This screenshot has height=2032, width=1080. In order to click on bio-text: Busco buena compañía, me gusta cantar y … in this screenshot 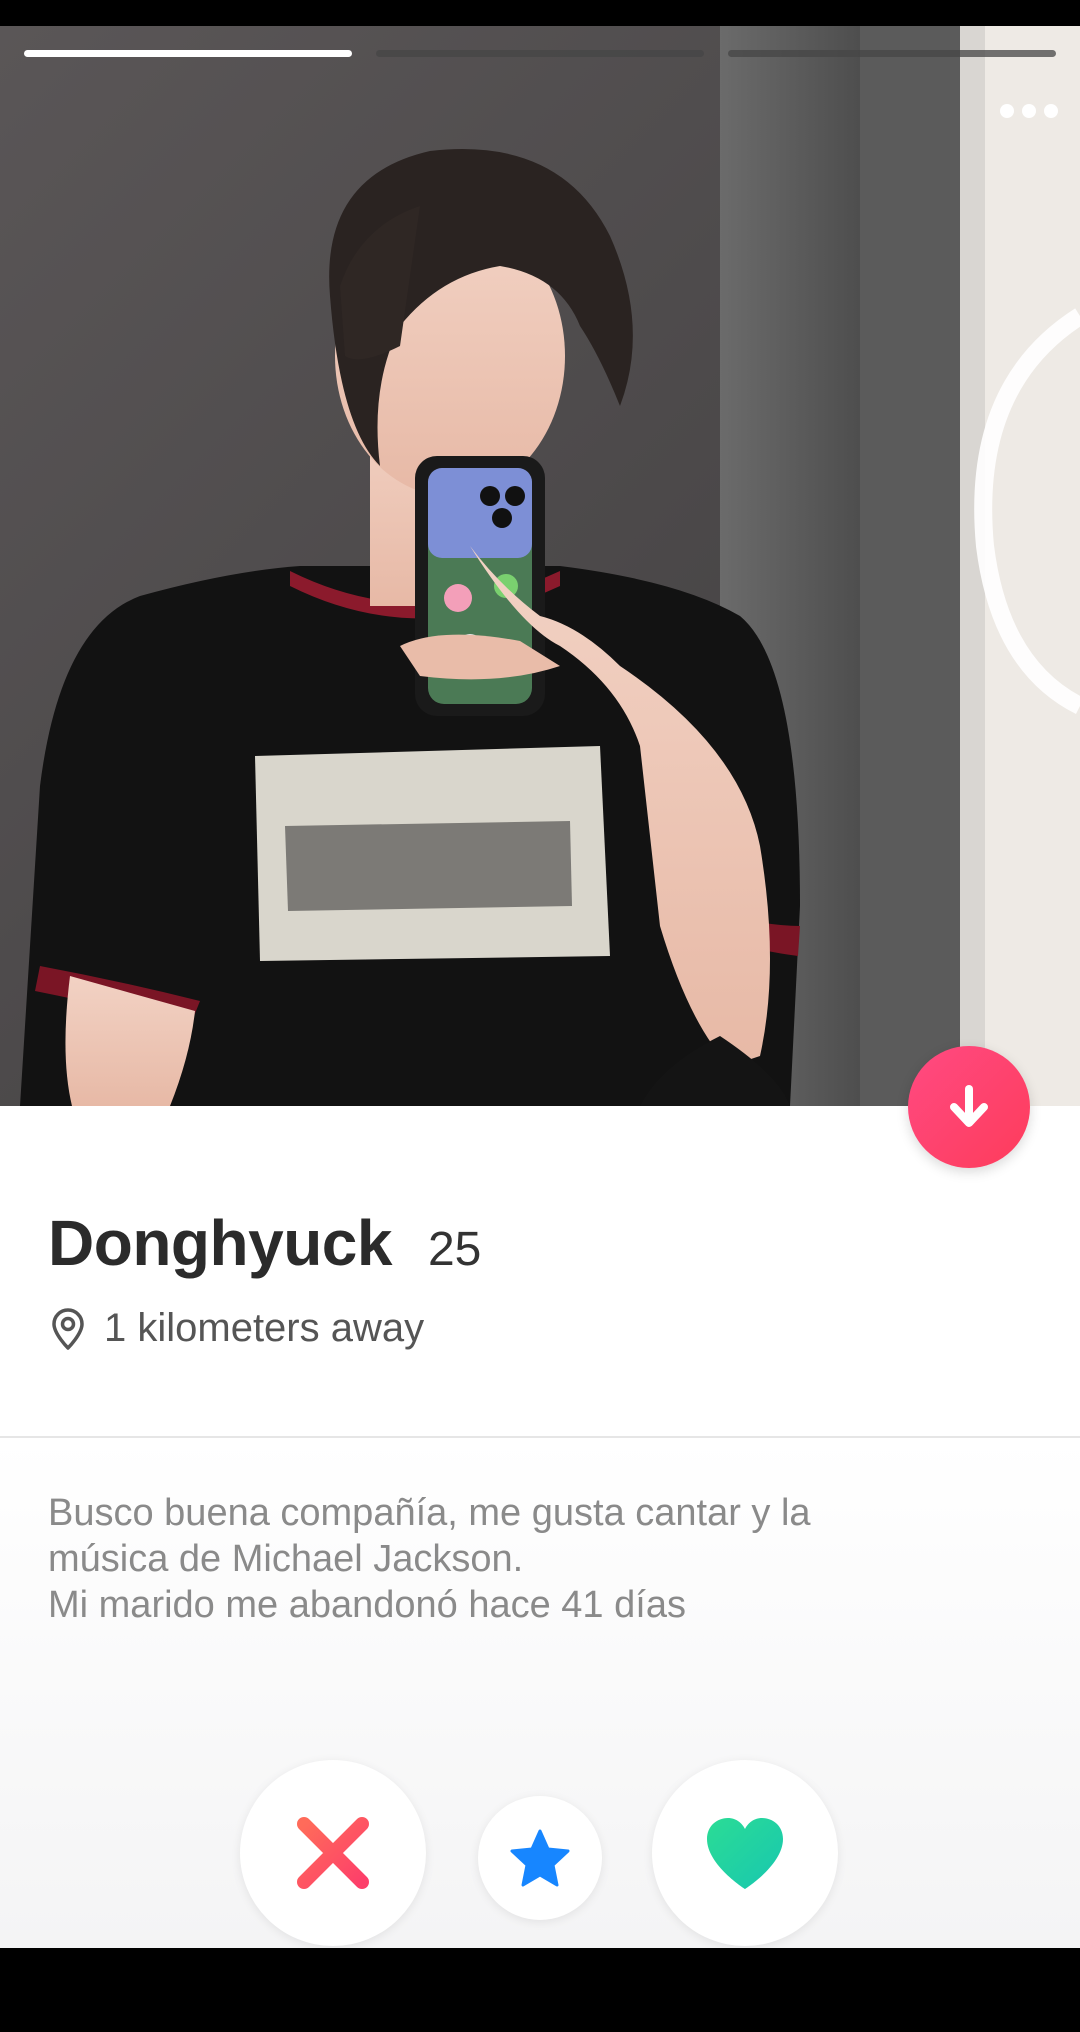, I will do `click(543, 1559)`.